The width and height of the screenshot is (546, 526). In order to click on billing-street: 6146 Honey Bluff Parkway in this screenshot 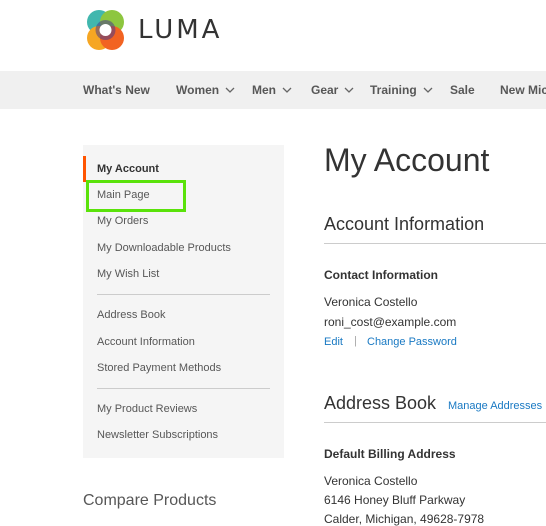, I will do `click(395, 500)`.